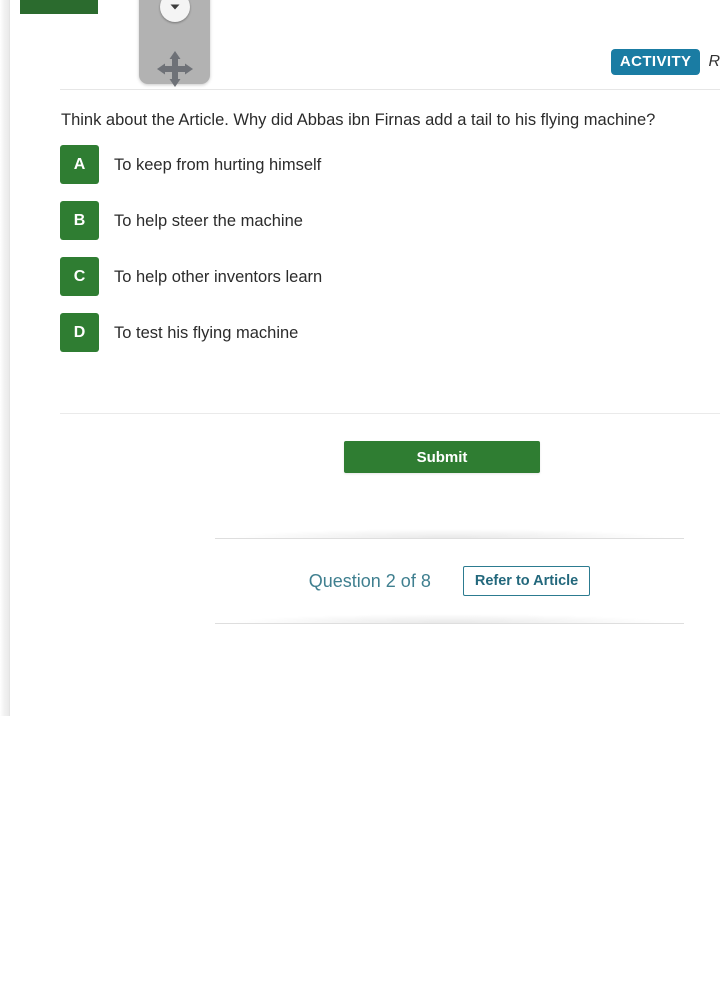 The height and width of the screenshot is (986, 720). I want to click on option-letter-b: B, so click(79, 220).